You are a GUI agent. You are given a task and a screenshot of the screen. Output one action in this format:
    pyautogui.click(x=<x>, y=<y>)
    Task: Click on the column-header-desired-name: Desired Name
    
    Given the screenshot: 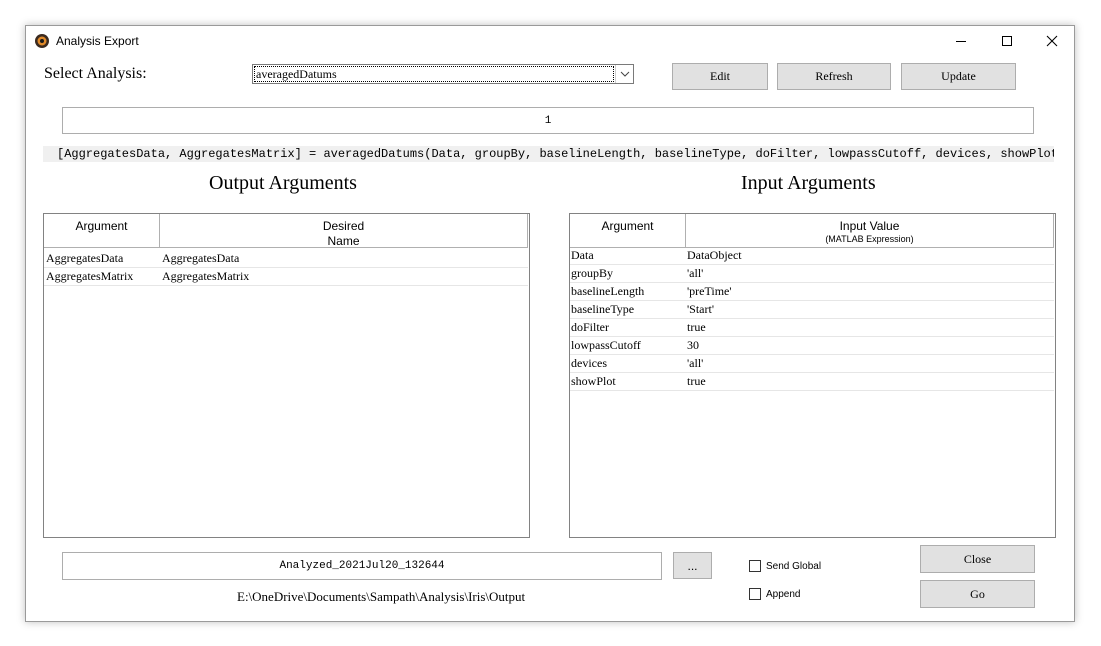 What is the action you would take?
    pyautogui.click(x=344, y=231)
    